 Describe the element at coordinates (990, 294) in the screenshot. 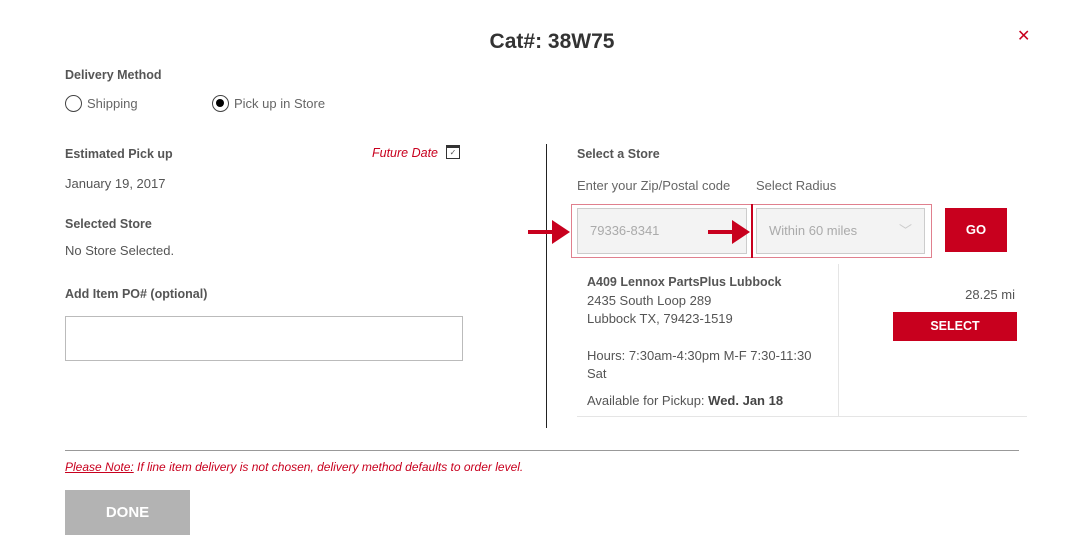

I see `store-distance: 28.25 mi` at that location.